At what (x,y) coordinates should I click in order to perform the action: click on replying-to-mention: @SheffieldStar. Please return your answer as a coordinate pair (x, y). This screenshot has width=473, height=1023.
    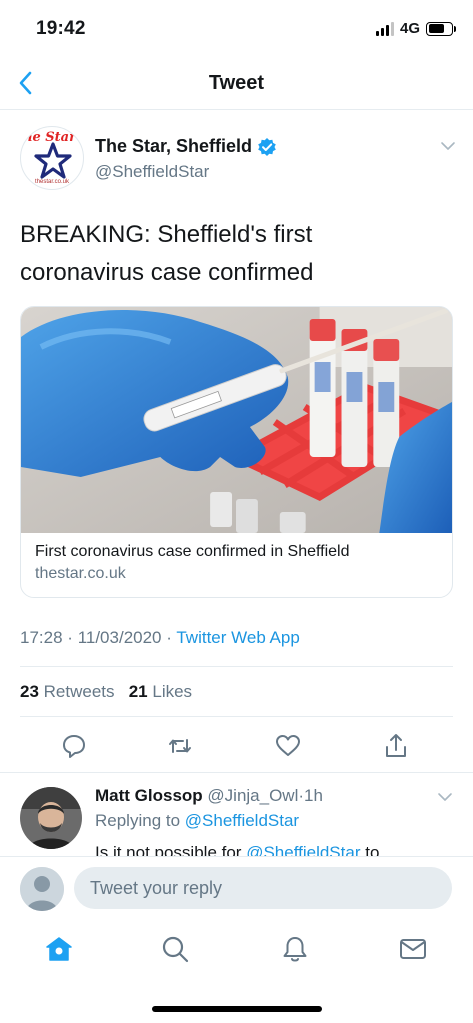
    Looking at the image, I should click on (242, 820).